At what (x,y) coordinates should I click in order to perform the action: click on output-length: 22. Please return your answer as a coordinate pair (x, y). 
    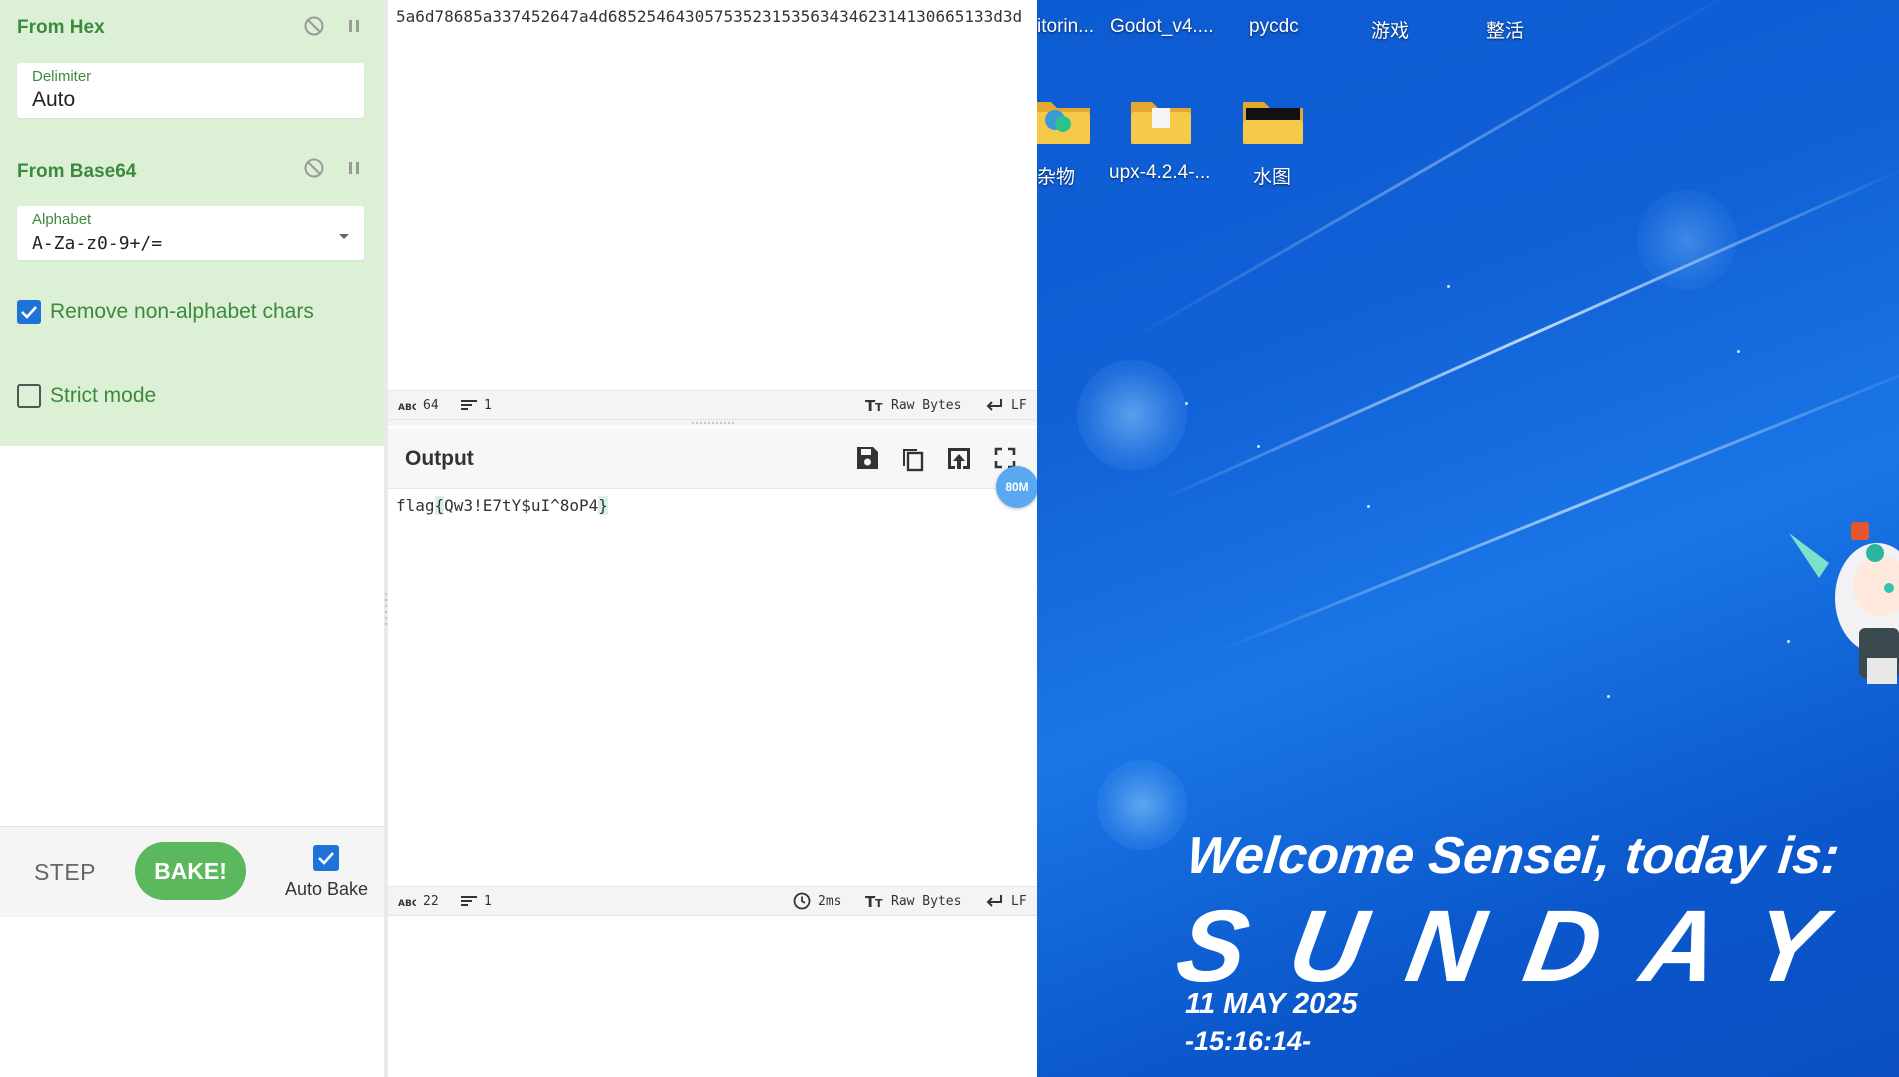
    Looking at the image, I should click on (431, 901).